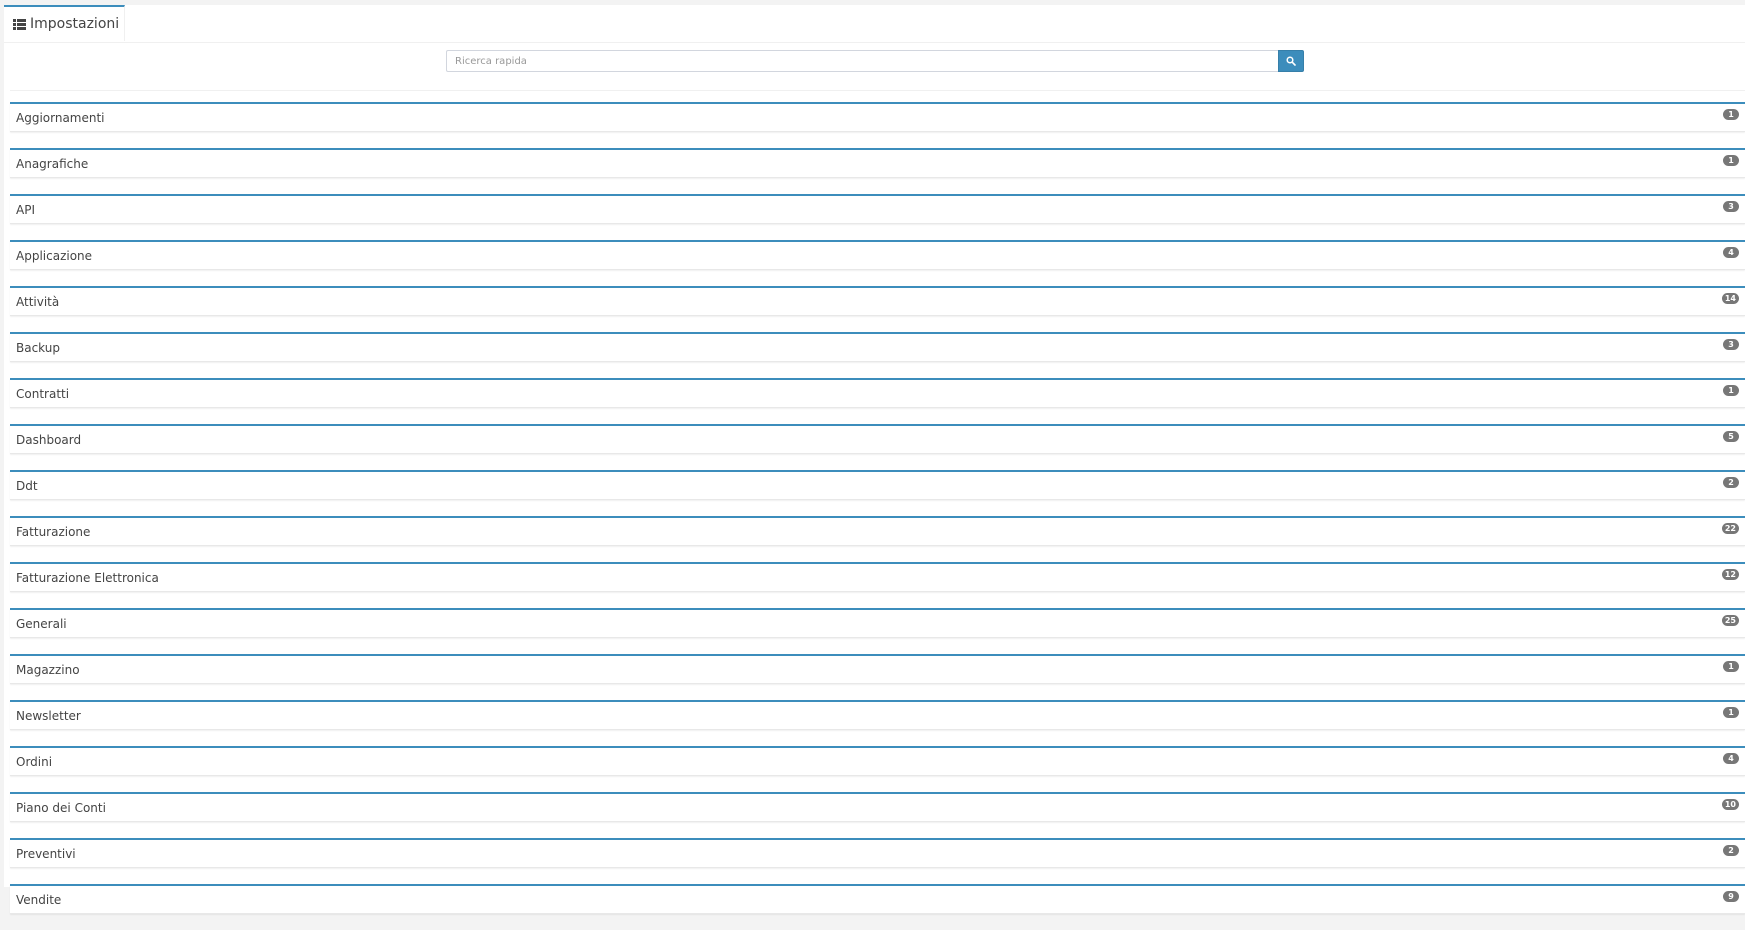 The image size is (1745, 930). Describe the element at coordinates (877, 439) in the screenshot. I see `settings-section: Dashboard 5` at that location.